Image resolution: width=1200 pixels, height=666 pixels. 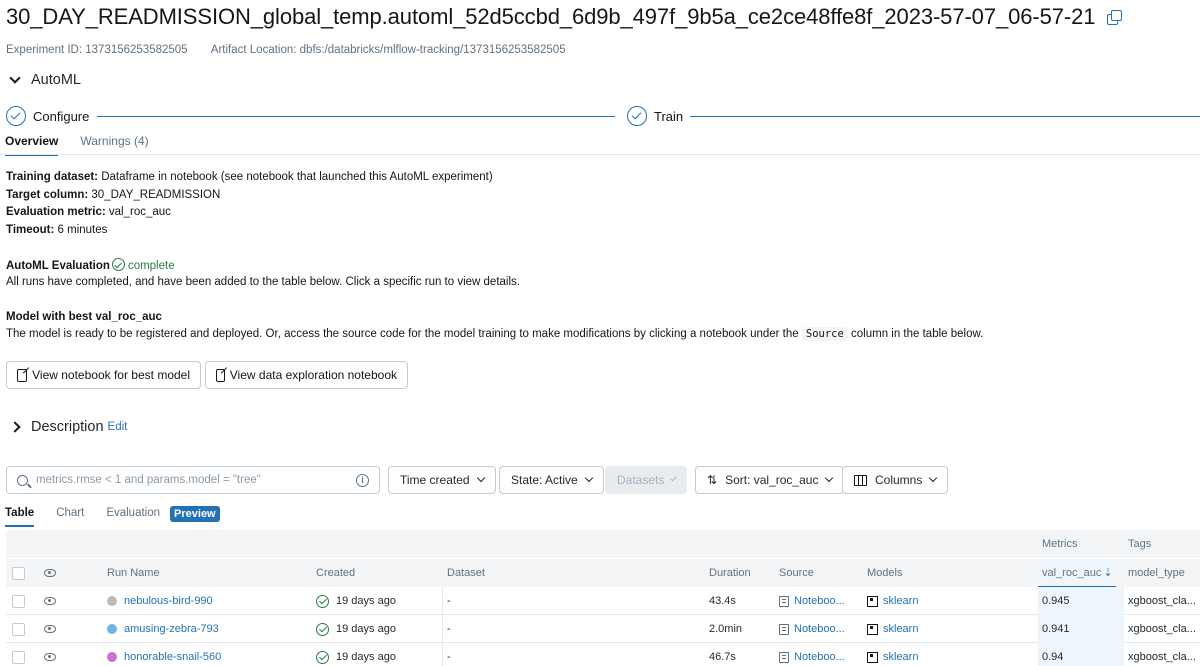 What do you see at coordinates (68, 427) in the screenshot?
I see `description-section-toggle: Description Edit` at bounding box center [68, 427].